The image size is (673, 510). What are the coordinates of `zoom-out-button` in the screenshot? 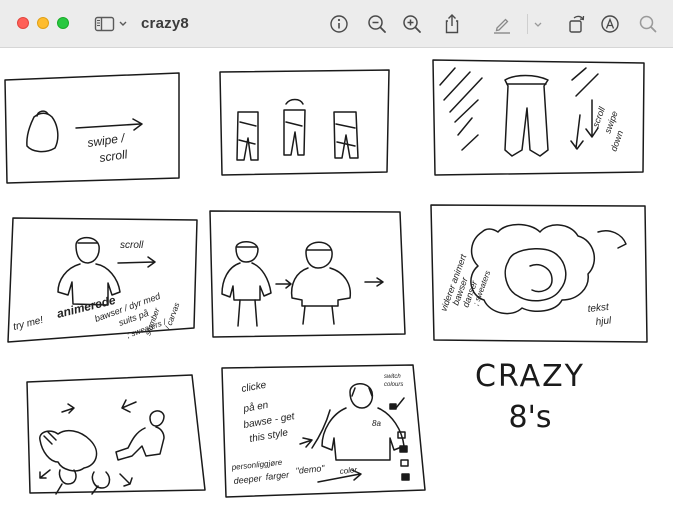 It's located at (377, 24).